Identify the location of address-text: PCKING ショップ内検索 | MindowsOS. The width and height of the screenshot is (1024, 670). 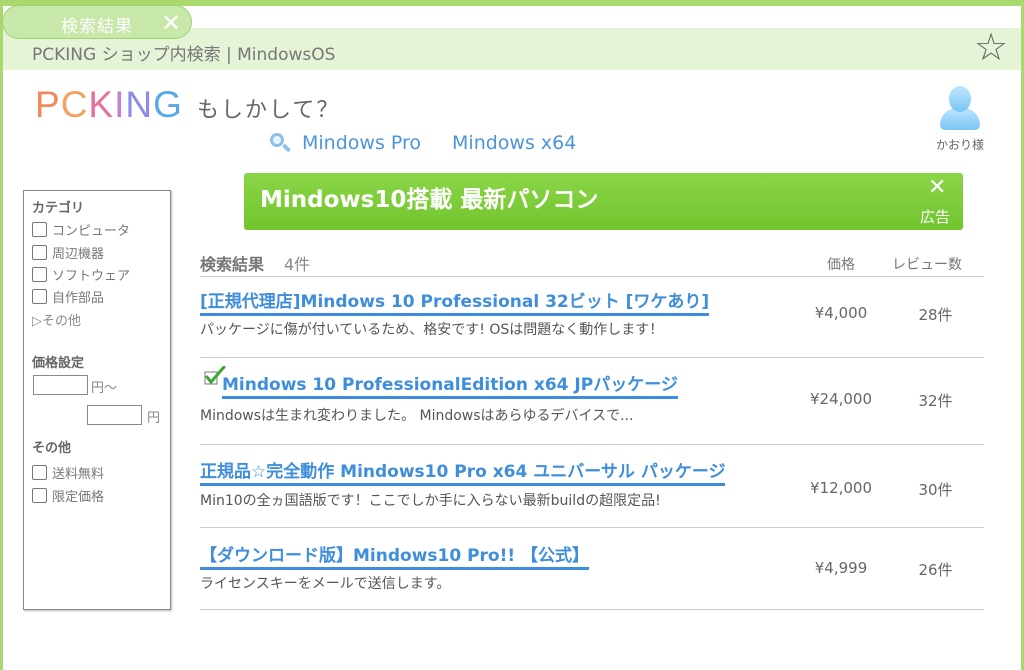
(184, 55).